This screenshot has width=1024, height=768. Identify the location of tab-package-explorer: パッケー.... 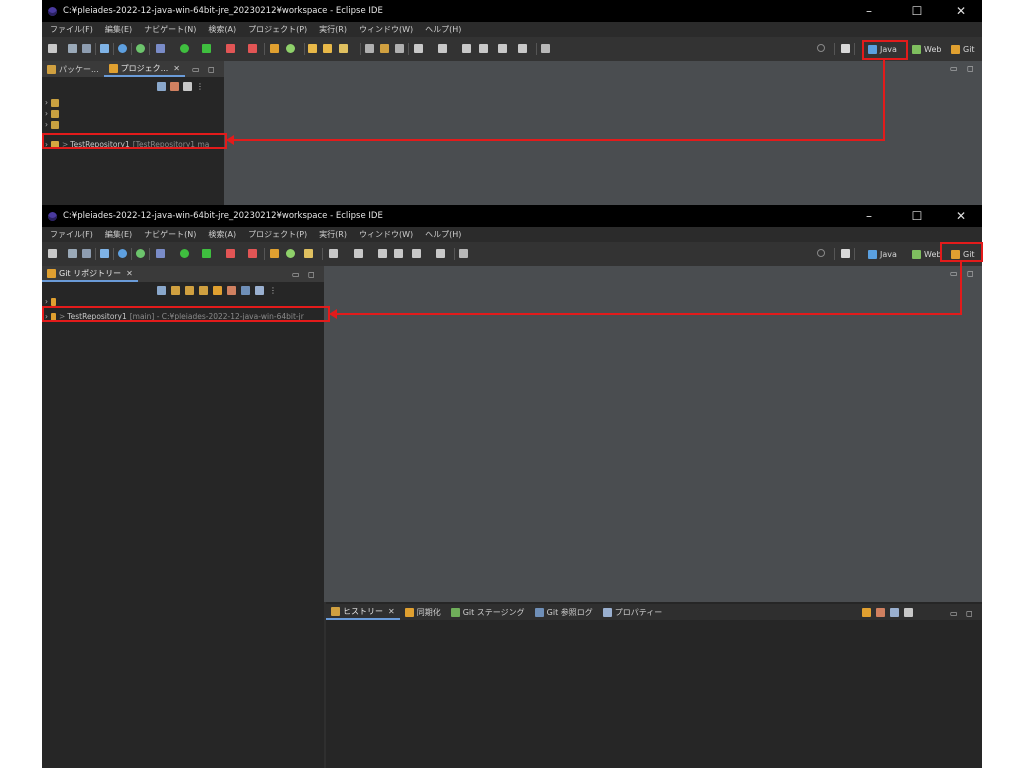
(73, 69).